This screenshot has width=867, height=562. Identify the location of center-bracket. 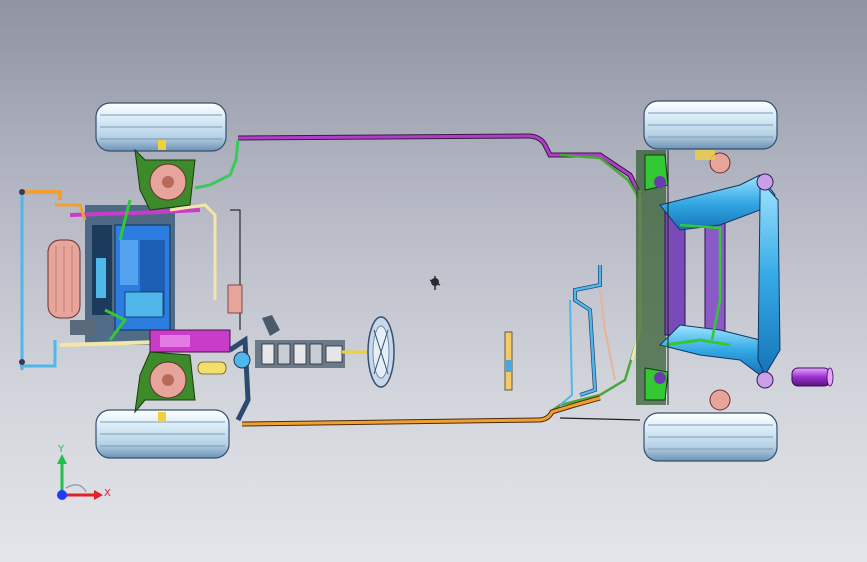
(435, 283).